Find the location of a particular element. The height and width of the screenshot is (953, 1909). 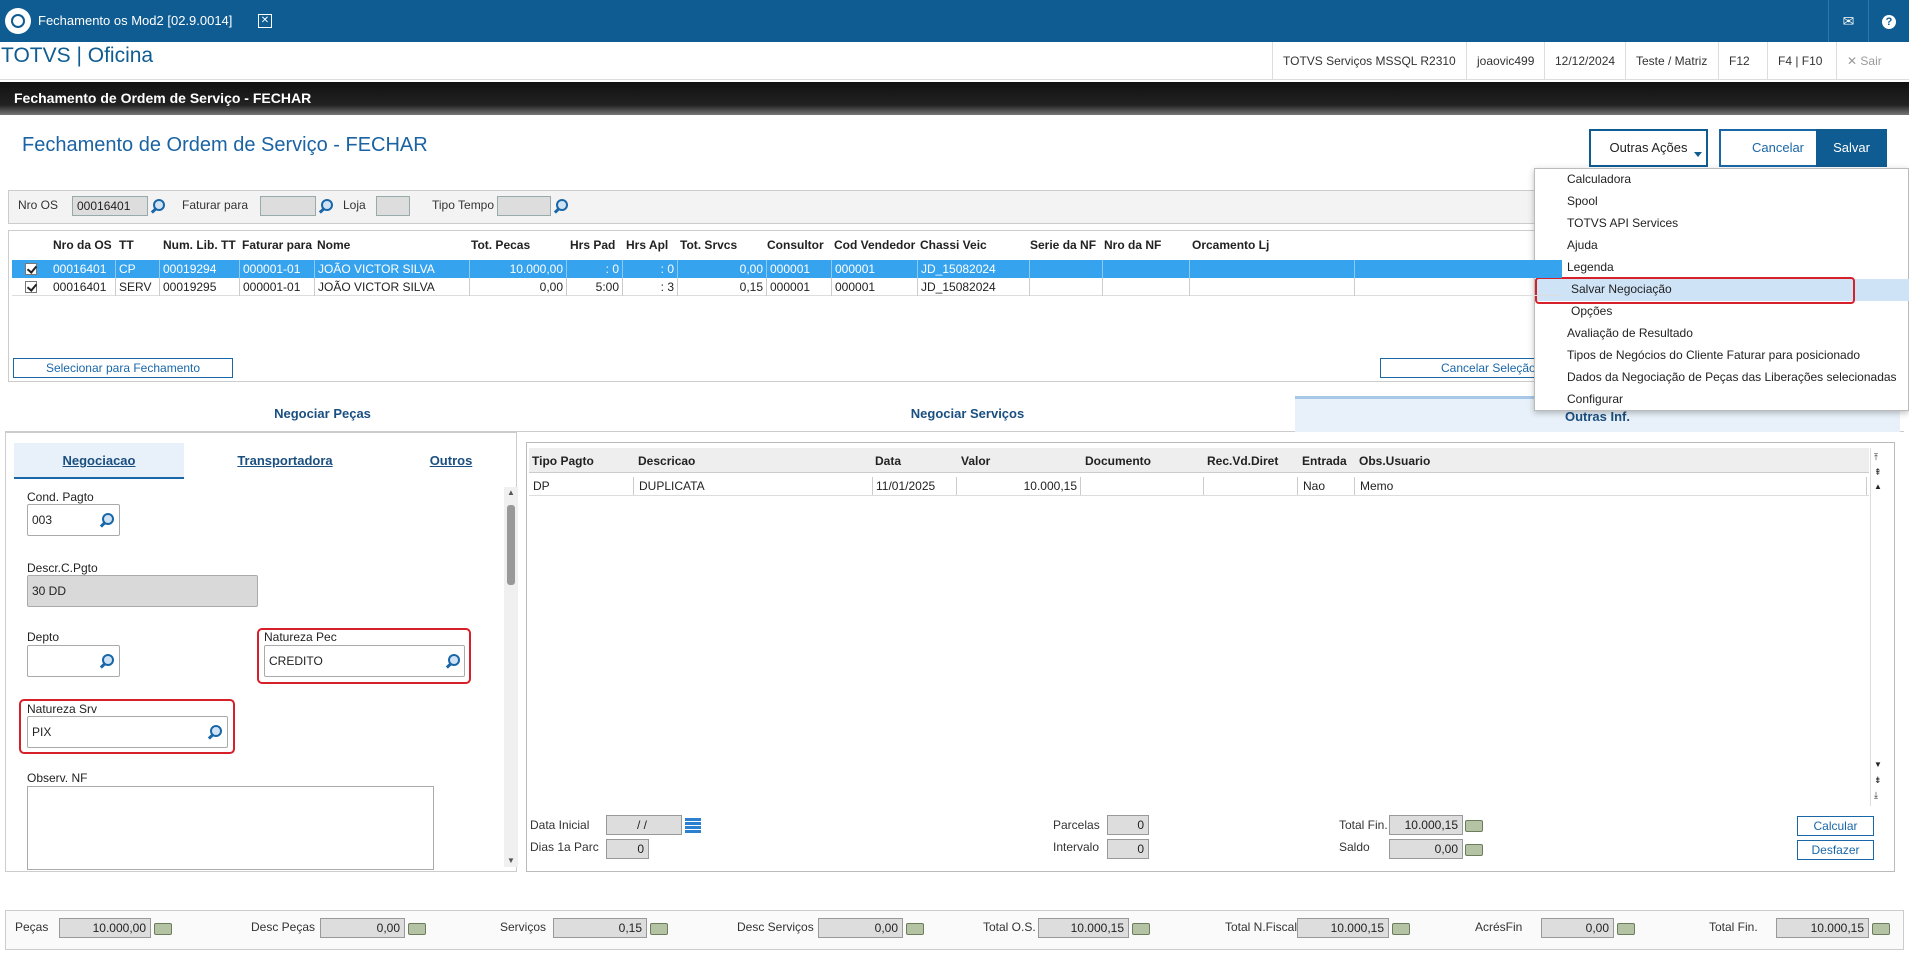

scroll-pageup-icon: ⇞ is located at coordinates (1878, 472).